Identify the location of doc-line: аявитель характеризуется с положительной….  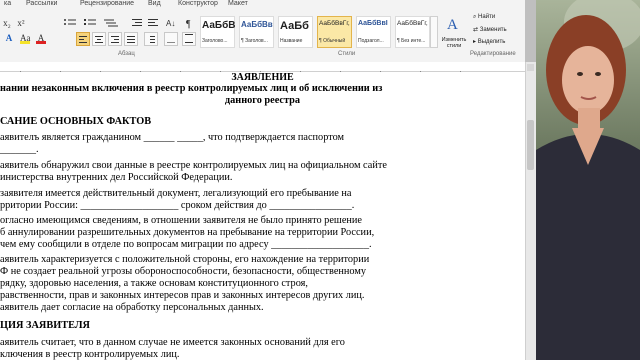
(185, 259).